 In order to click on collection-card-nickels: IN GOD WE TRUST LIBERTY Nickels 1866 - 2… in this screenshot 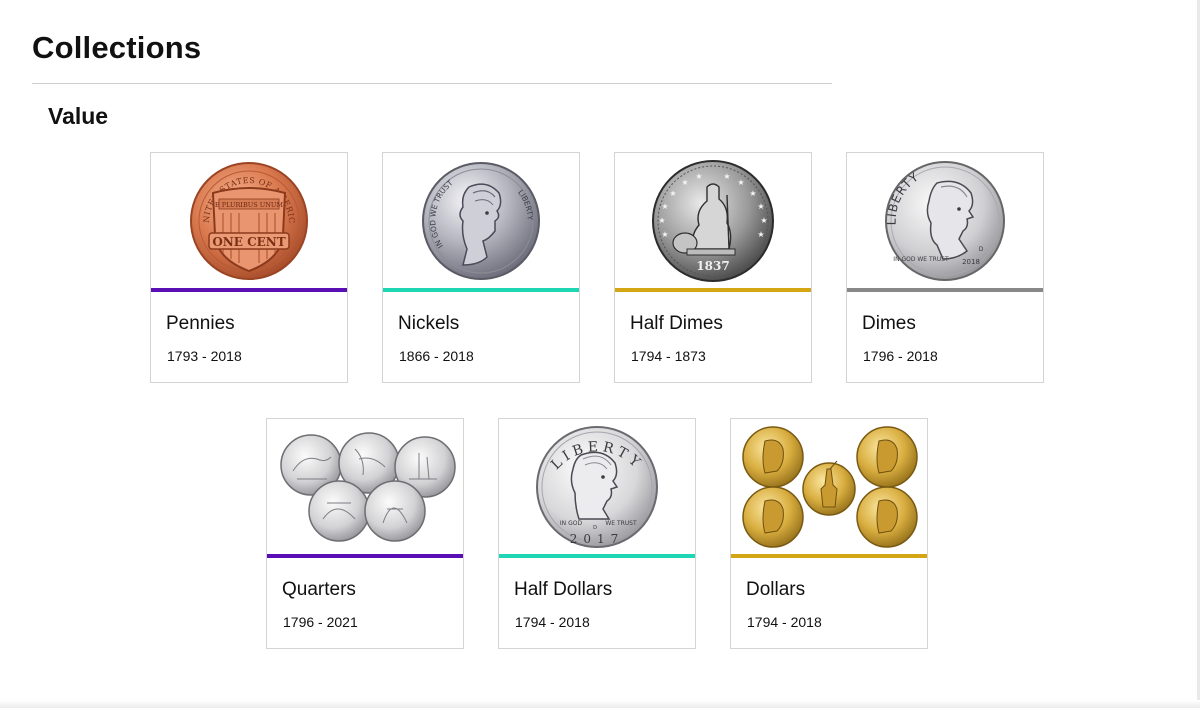, I will do `click(481, 267)`.